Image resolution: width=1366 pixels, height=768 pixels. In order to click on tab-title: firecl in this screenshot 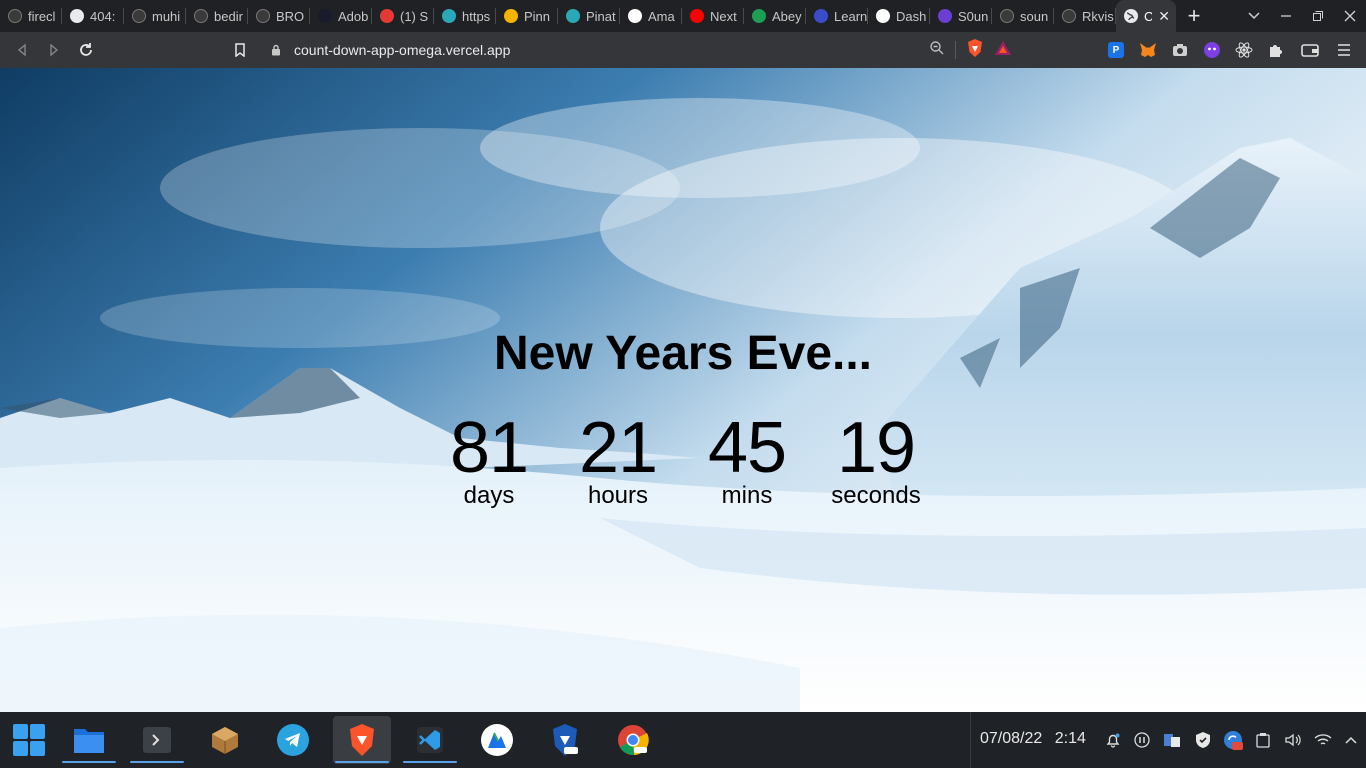, I will do `click(42, 16)`.